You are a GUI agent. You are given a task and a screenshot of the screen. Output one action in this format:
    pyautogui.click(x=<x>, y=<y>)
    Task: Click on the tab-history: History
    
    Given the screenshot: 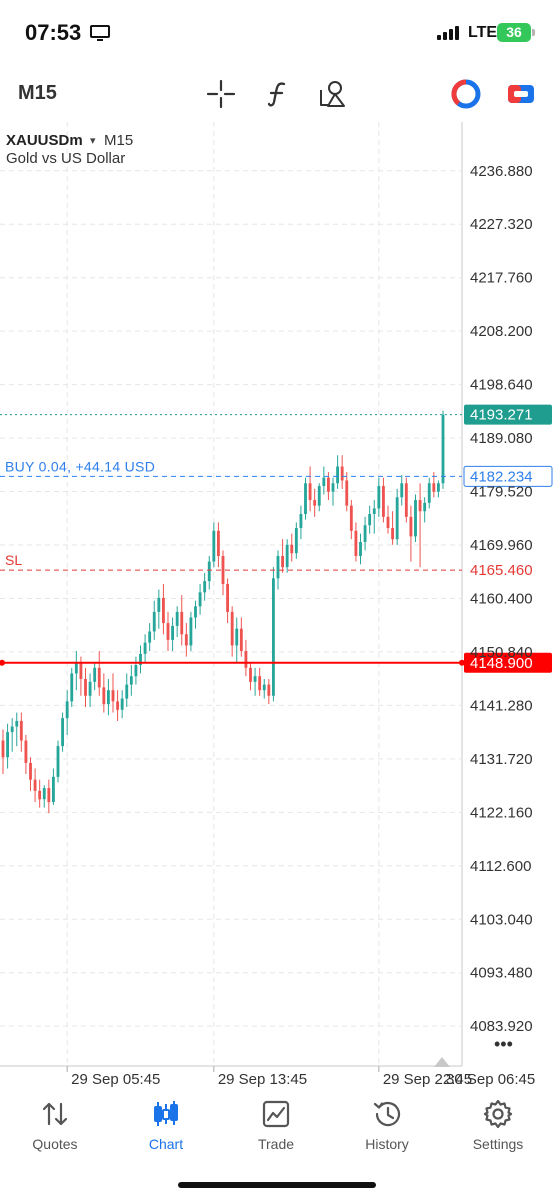 What is the action you would take?
    pyautogui.click(x=387, y=1125)
    